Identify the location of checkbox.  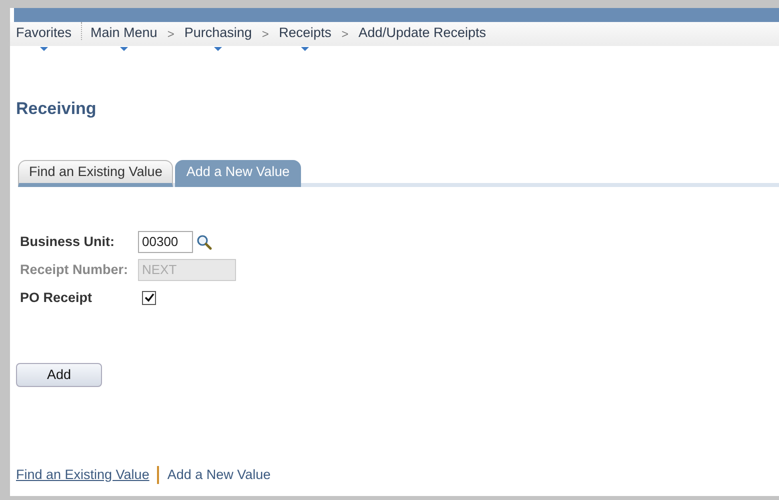
(149, 297).